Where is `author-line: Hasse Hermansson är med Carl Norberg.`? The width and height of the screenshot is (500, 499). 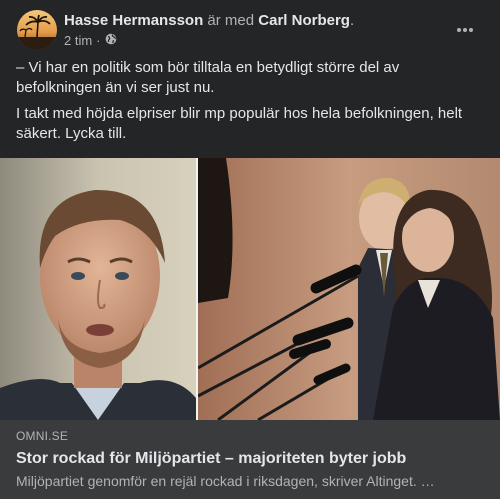 author-line: Hasse Hermansson är med Carl Norberg. is located at coordinates (209, 20).